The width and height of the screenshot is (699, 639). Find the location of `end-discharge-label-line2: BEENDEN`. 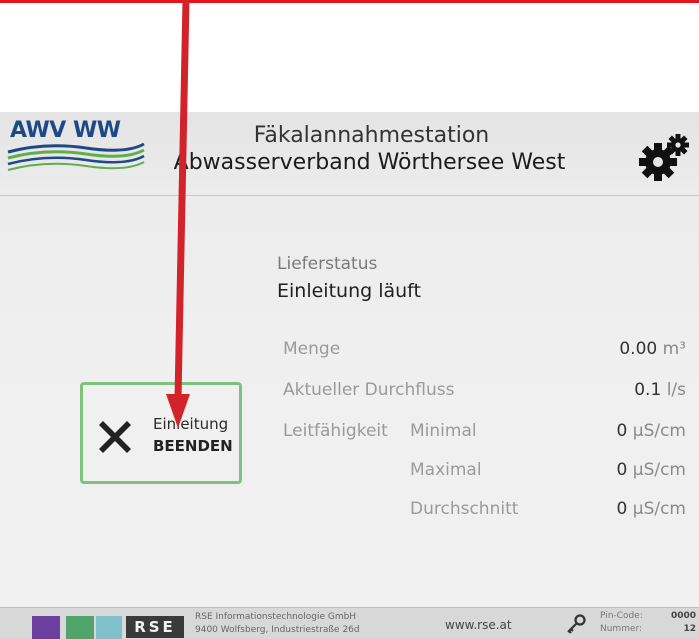

end-discharge-label-line2: BEENDEN is located at coordinates (193, 446).